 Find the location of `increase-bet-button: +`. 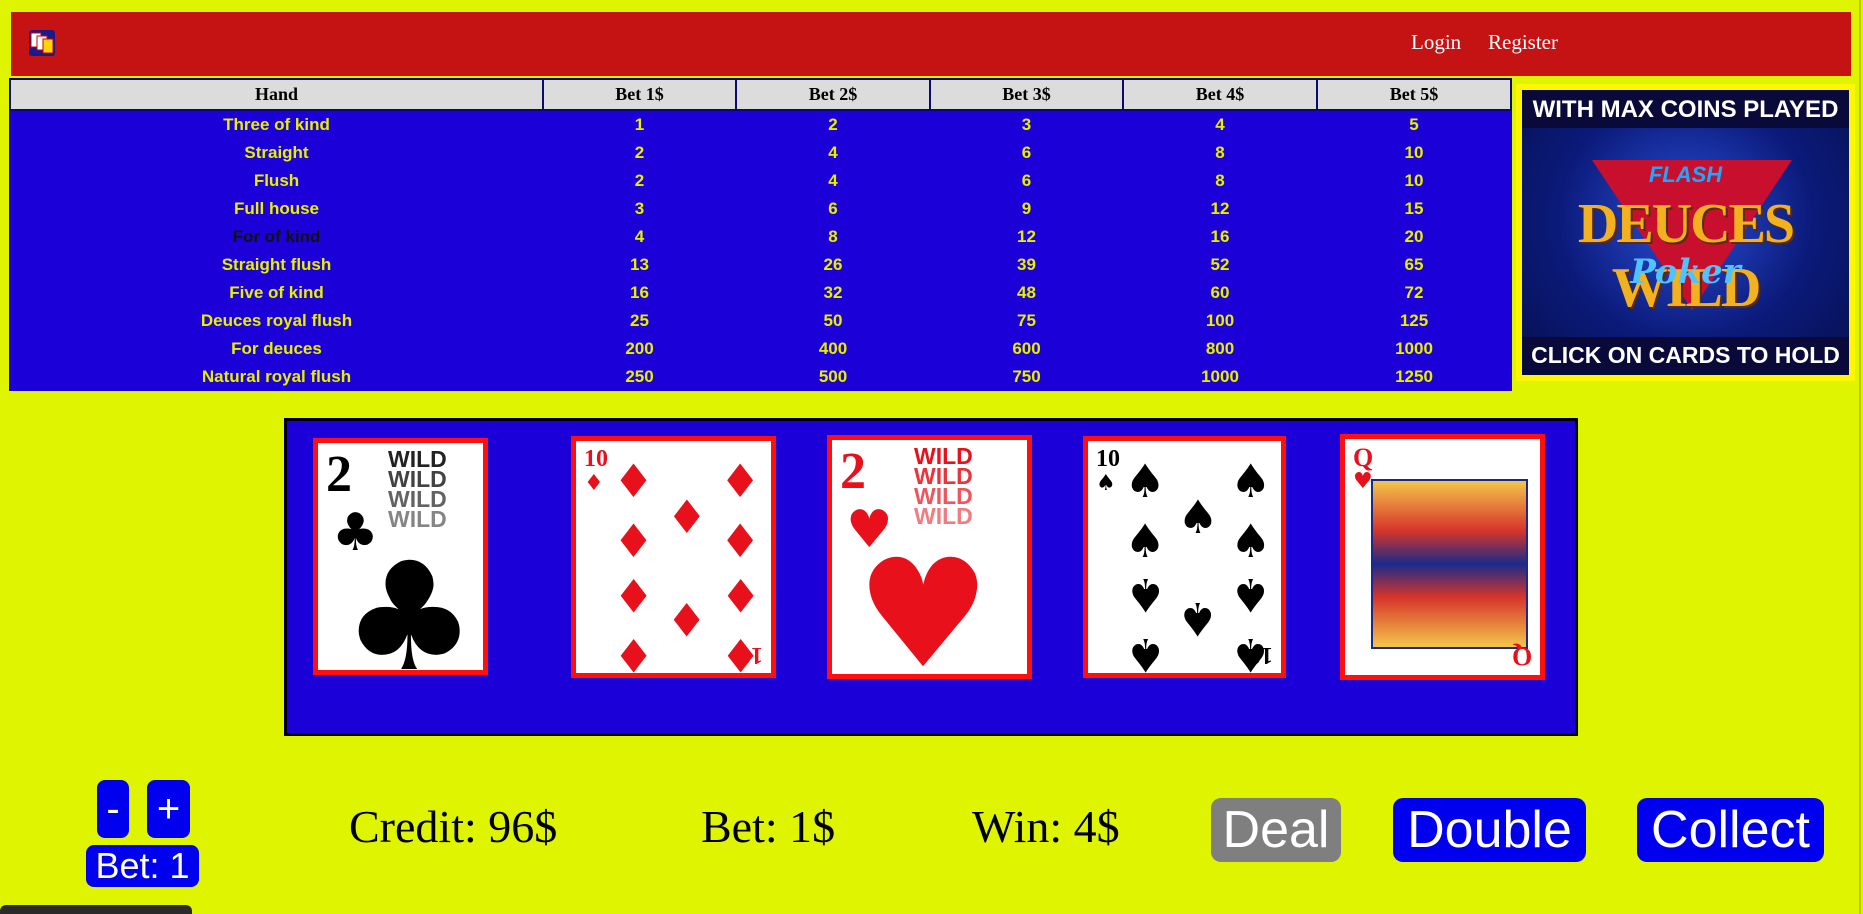

increase-bet-button: + is located at coordinates (168, 809).